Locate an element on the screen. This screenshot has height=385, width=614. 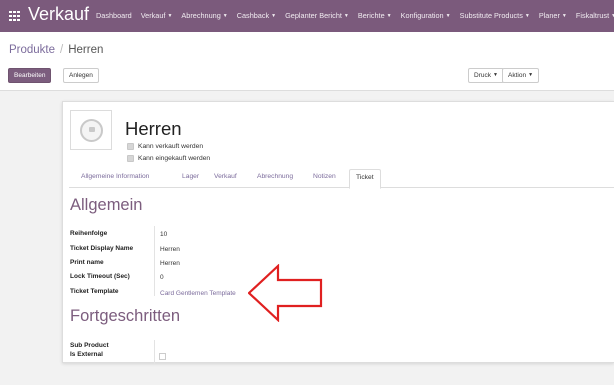
nav-item-fiskaltrust: Fiskaltrust ▼ is located at coordinates (595, 15).